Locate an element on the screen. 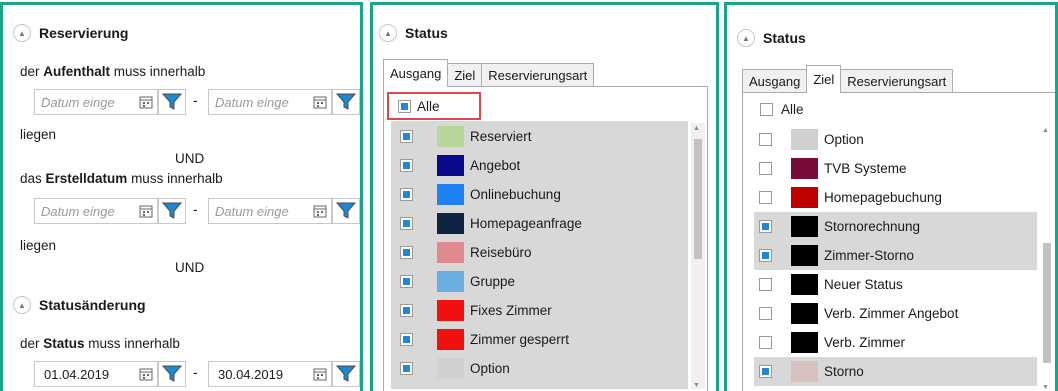 The width and height of the screenshot is (1058, 391). aufenthalt-label: der Aufenthalt muss innerhalb is located at coordinates (113, 71).